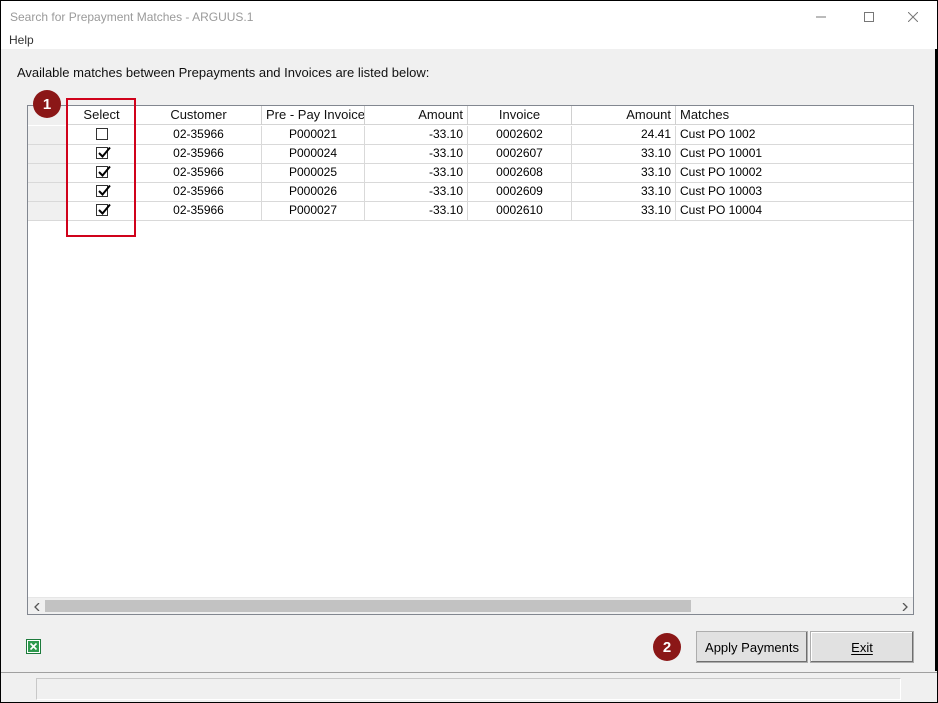 This screenshot has width=938, height=703. What do you see at coordinates (794, 135) in the screenshot?
I see `cell-matches: Cust PO 1002` at bounding box center [794, 135].